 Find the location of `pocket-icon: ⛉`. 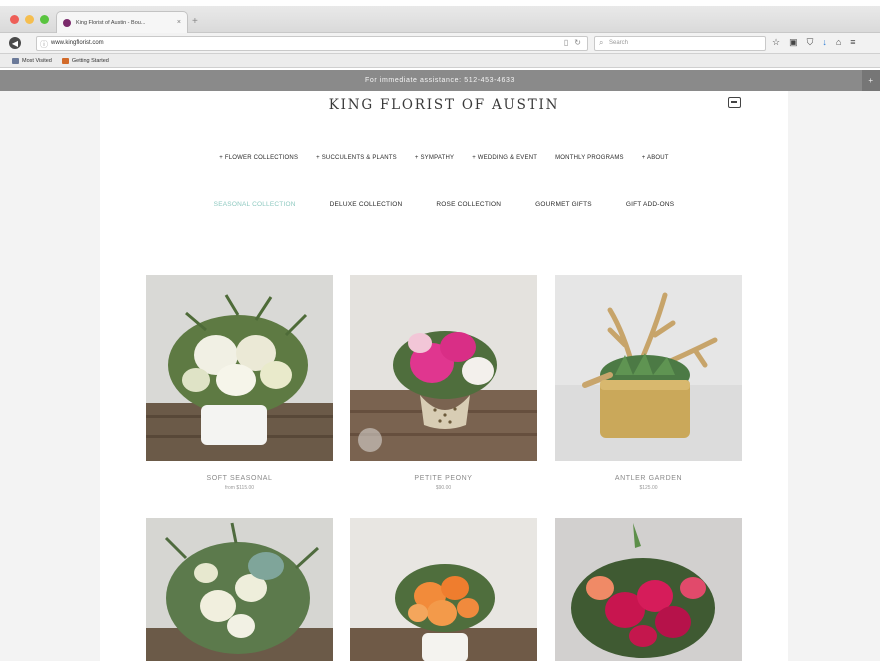

pocket-icon: ⛉ is located at coordinates (810, 42).